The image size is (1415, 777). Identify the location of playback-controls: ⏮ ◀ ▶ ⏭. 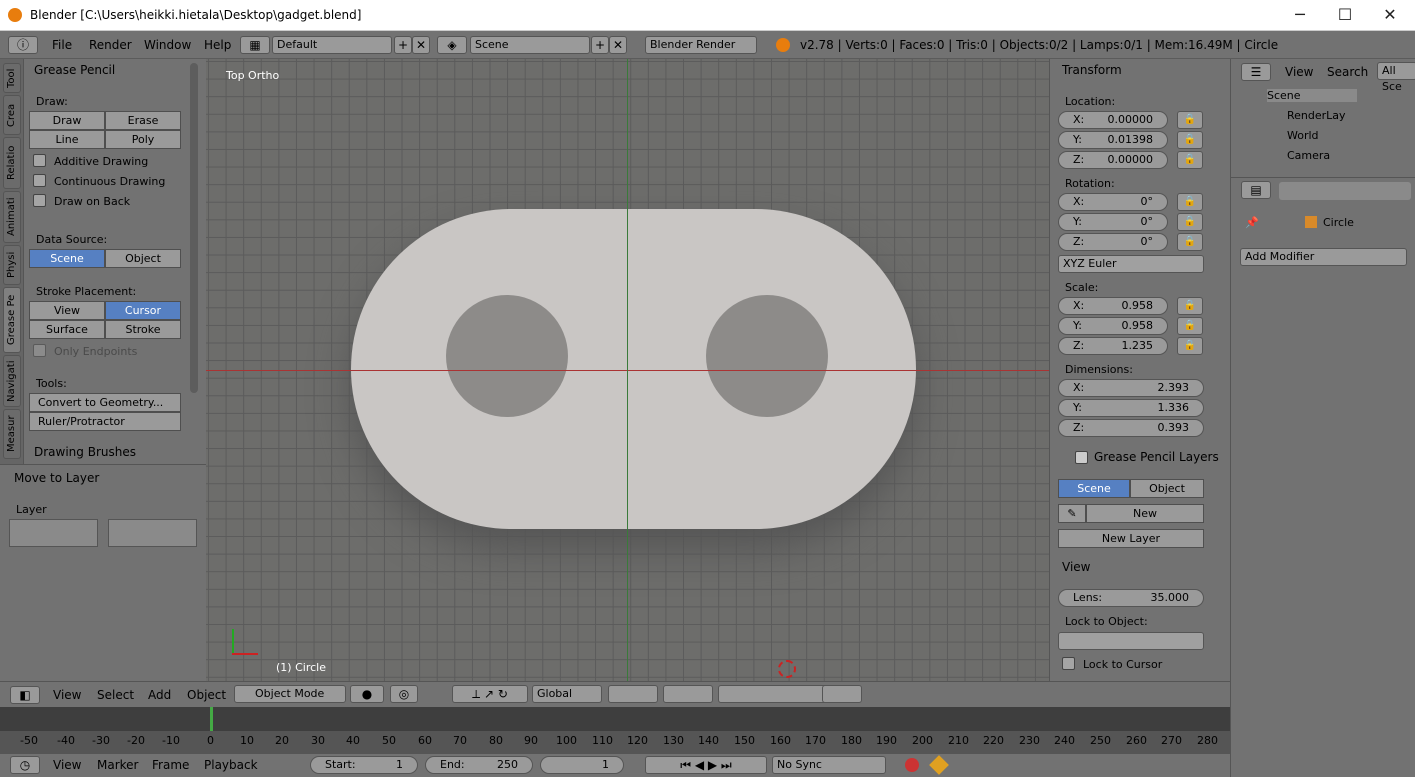
(706, 765).